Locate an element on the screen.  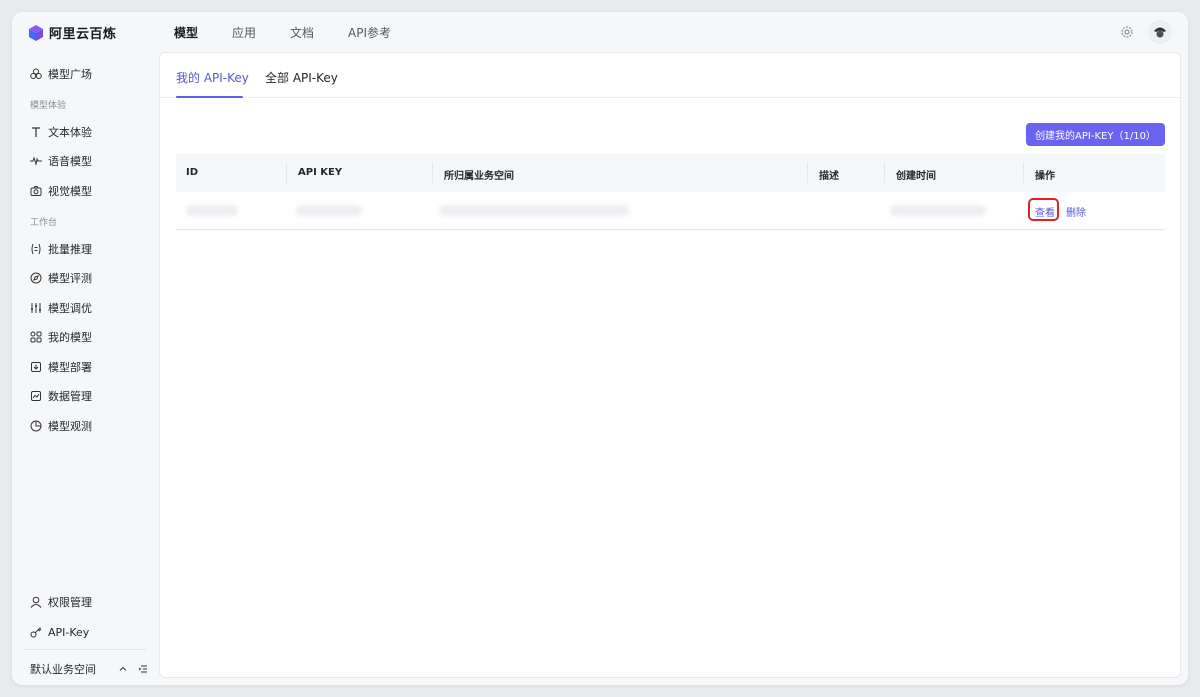
workspace-label: 默认业务空间 is located at coordinates (63, 669).